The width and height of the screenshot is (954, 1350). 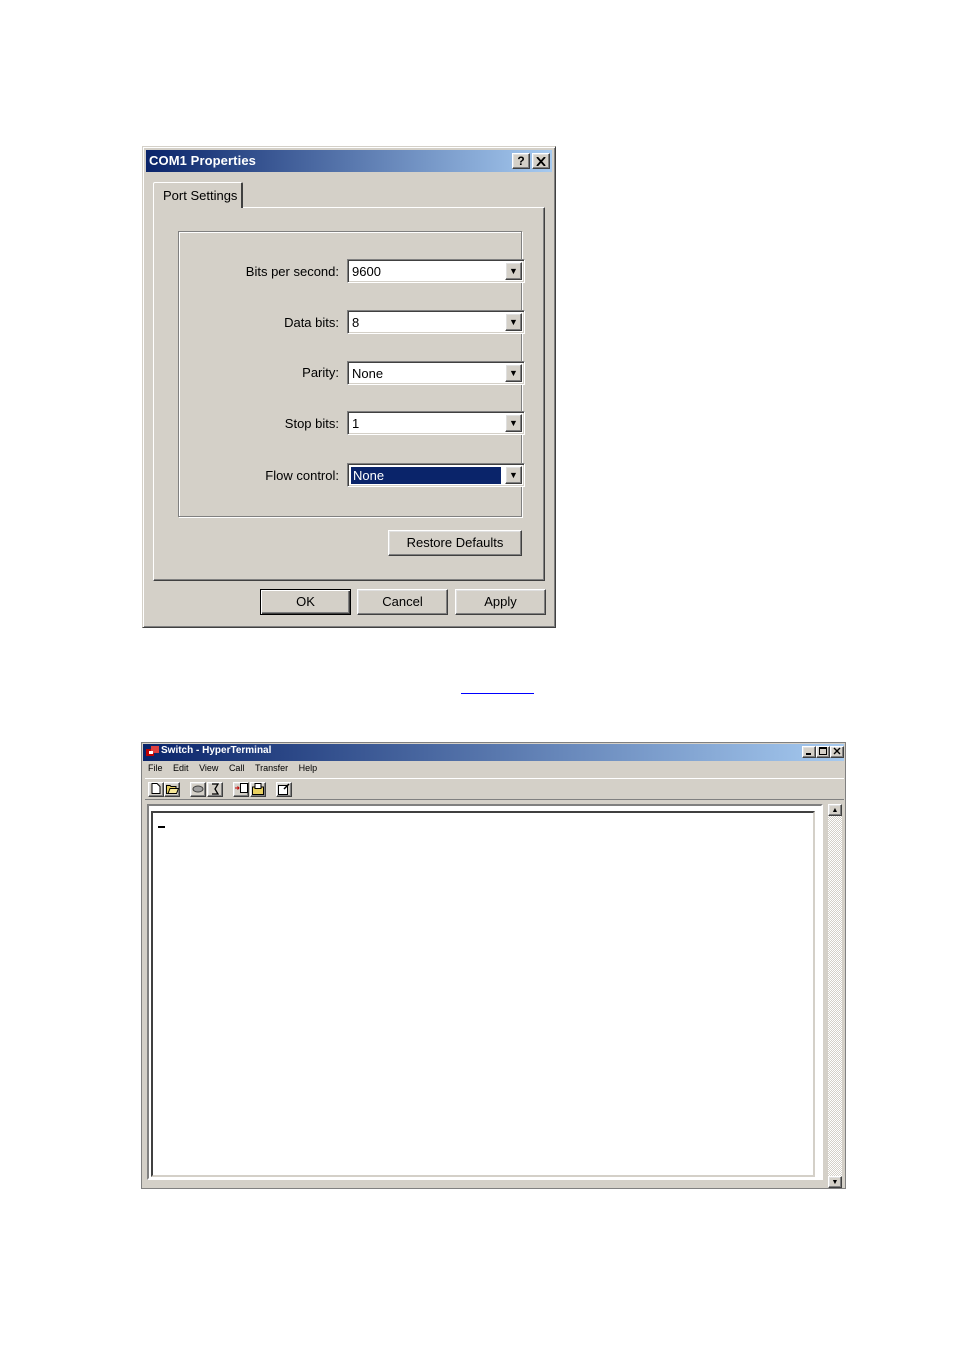 I want to click on new-connection-button, so click(x=156, y=789).